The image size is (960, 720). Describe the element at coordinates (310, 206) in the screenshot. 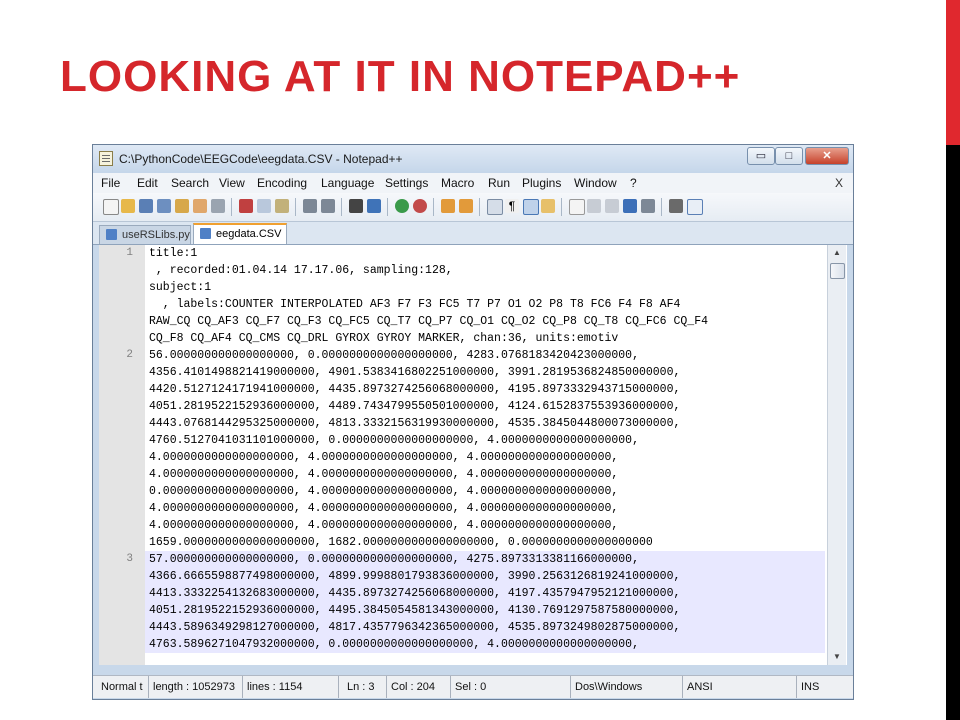

I see `undo-icon` at that location.